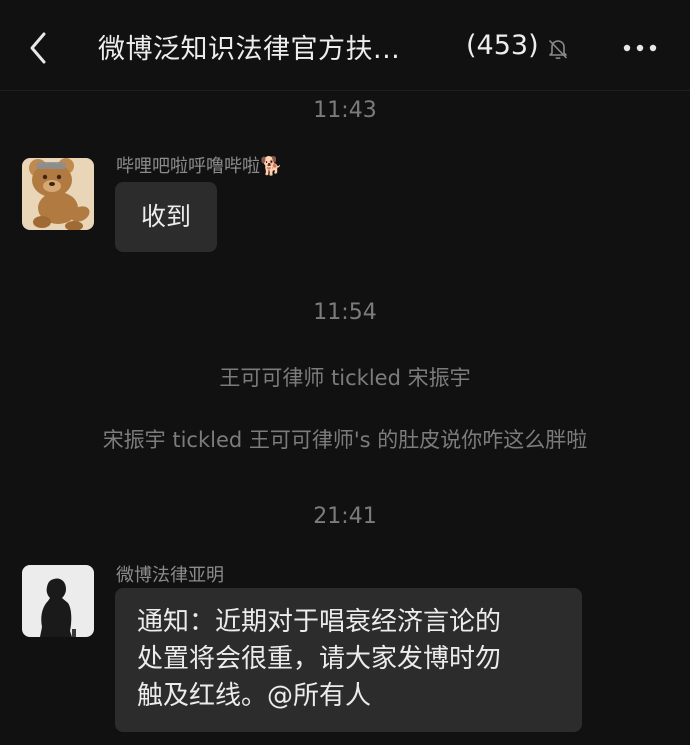 The image size is (690, 745). What do you see at coordinates (170, 575) in the screenshot?
I see `sender-name: 微博法律亚明` at bounding box center [170, 575].